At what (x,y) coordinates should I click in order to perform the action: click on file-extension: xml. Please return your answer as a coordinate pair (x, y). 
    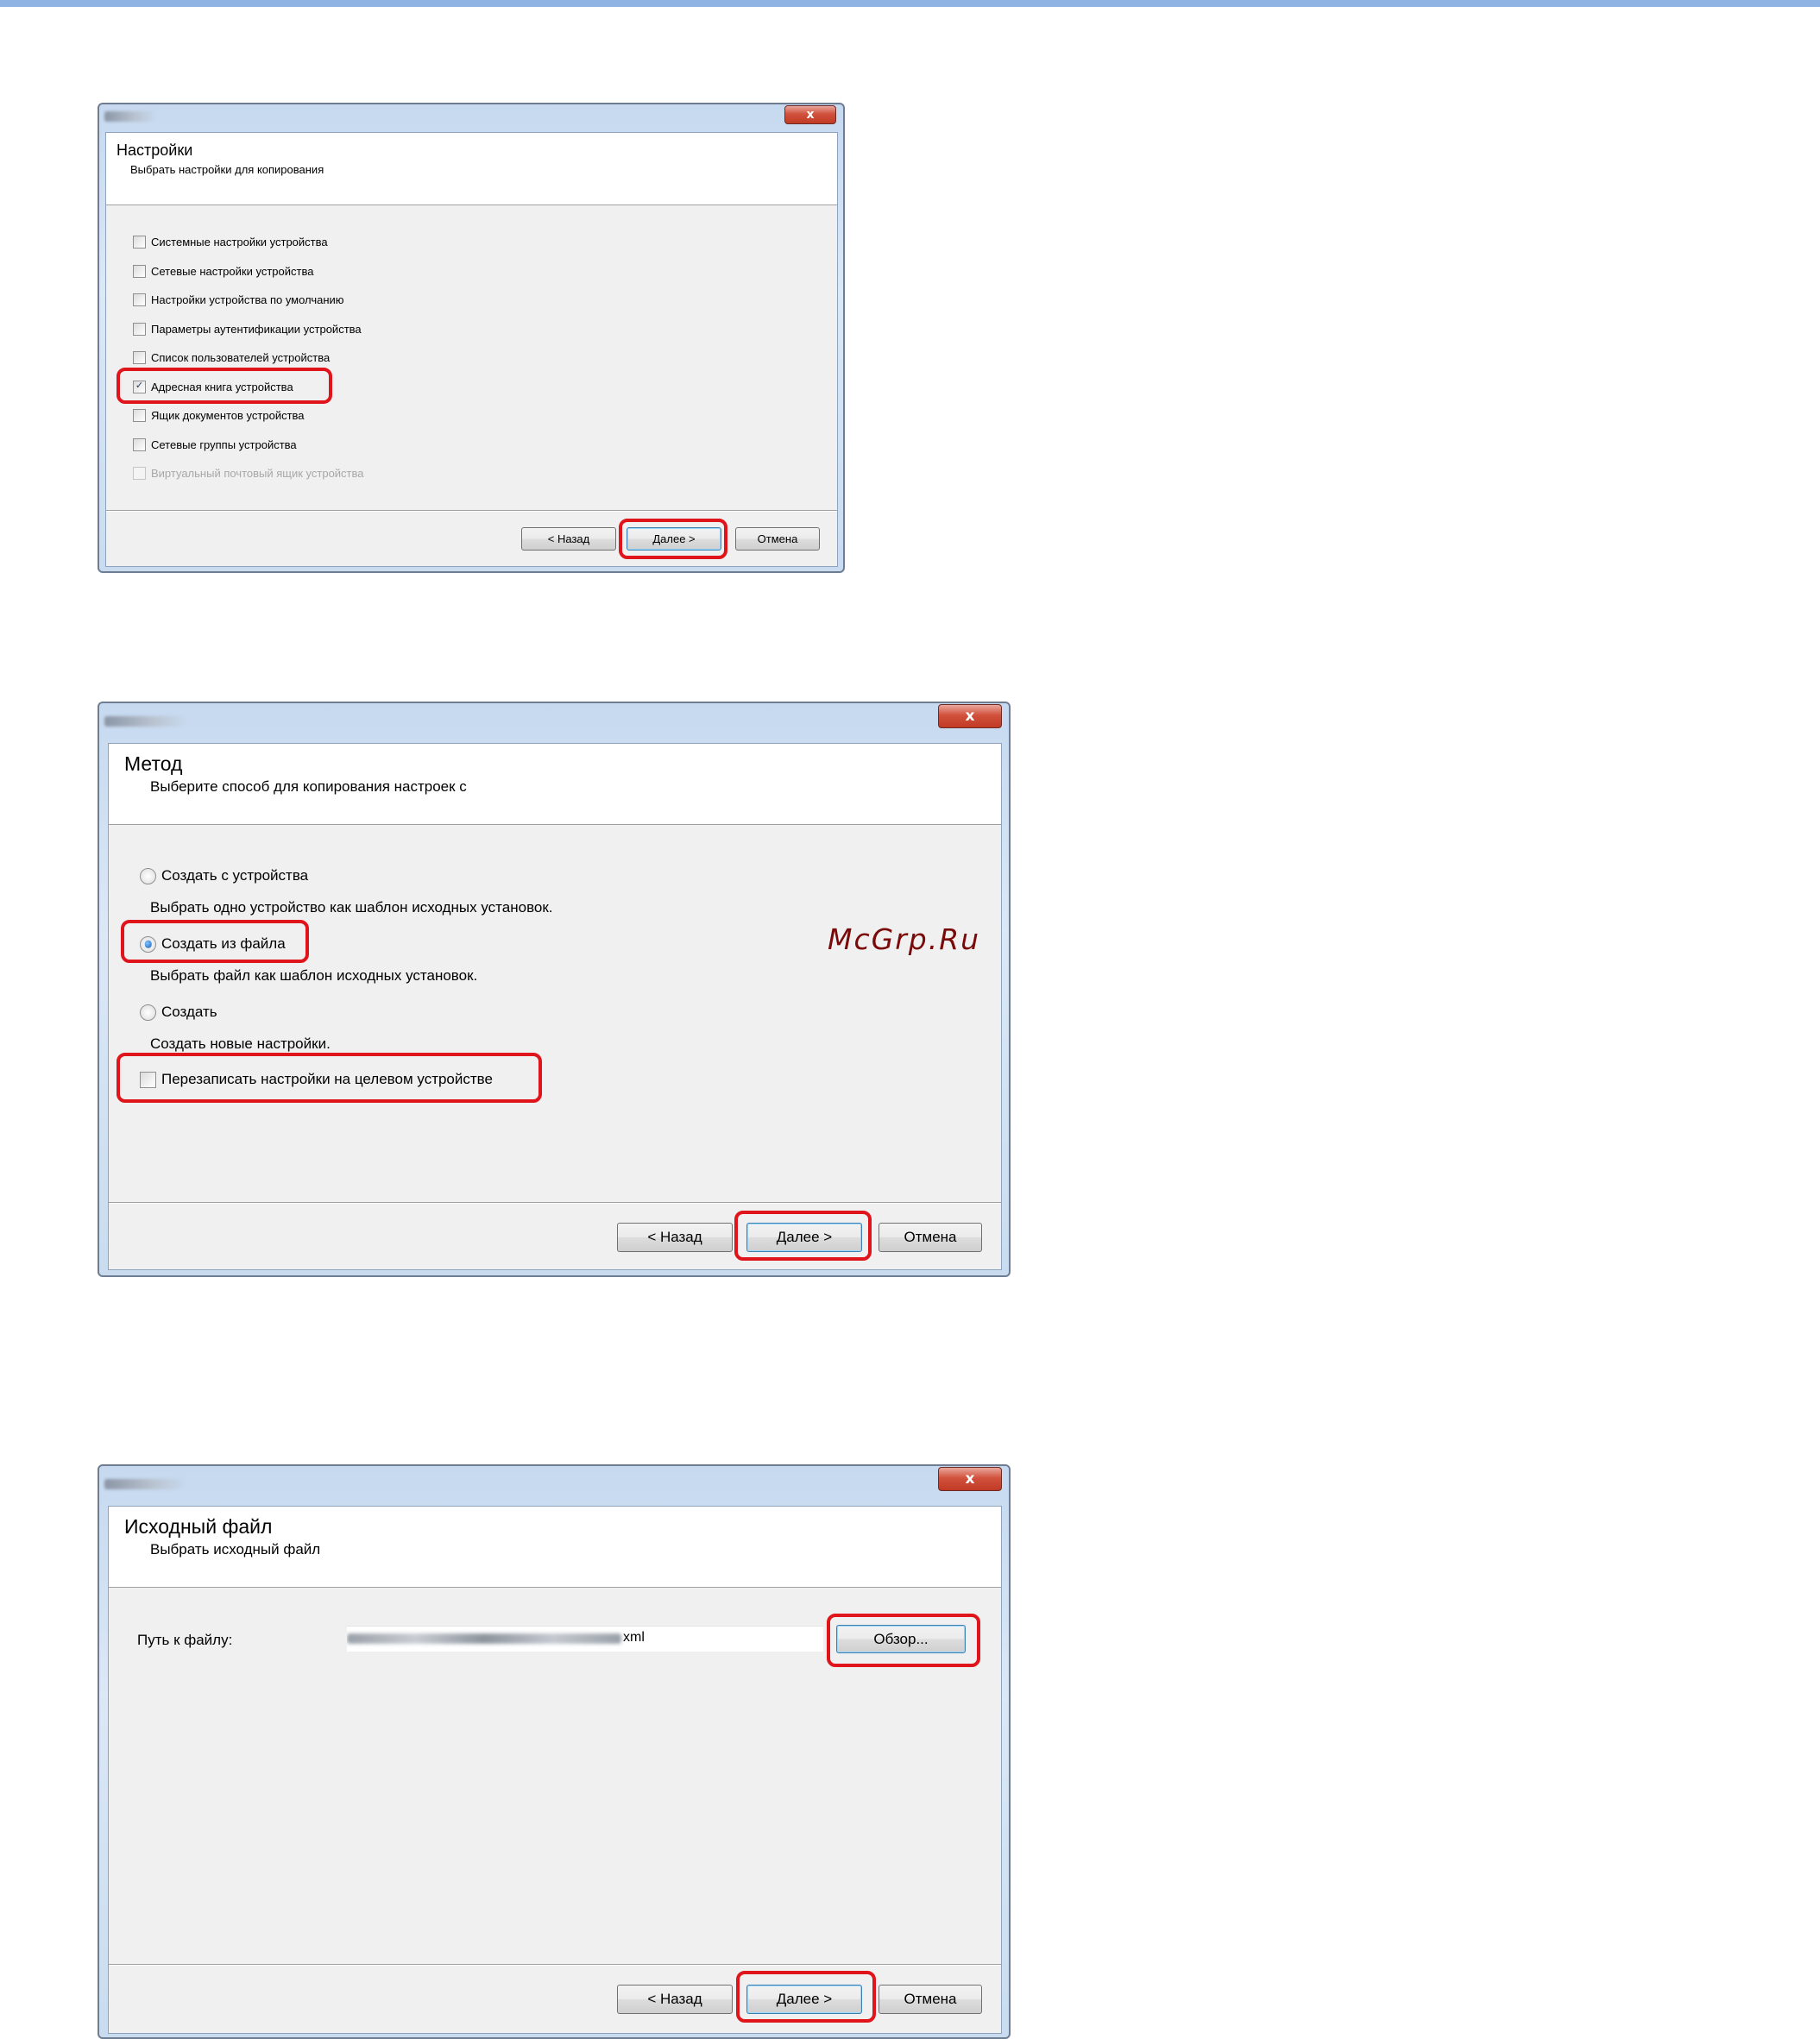
    Looking at the image, I should click on (634, 1637).